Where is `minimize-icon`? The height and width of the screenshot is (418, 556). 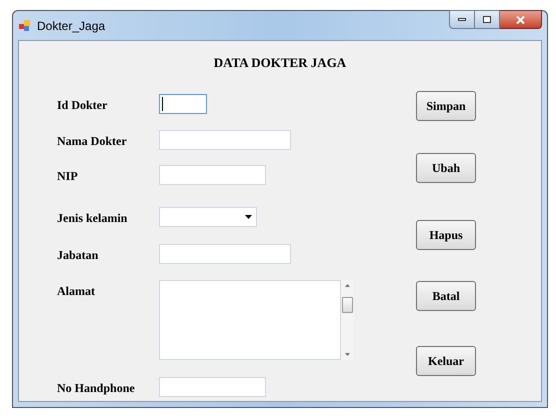
minimize-icon is located at coordinates (462, 19).